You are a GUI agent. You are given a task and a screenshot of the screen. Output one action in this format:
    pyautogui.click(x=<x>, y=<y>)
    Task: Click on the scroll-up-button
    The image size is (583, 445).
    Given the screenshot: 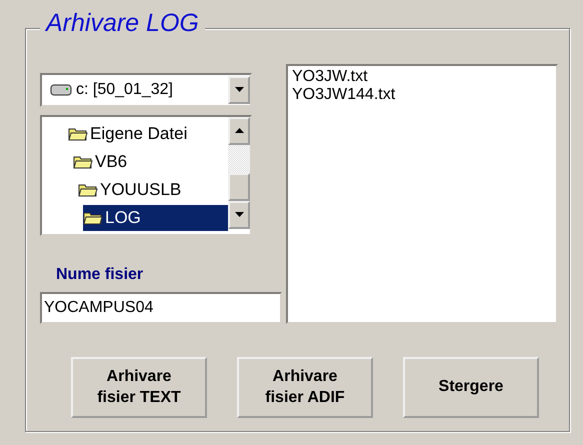 What is the action you would take?
    pyautogui.click(x=239, y=130)
    